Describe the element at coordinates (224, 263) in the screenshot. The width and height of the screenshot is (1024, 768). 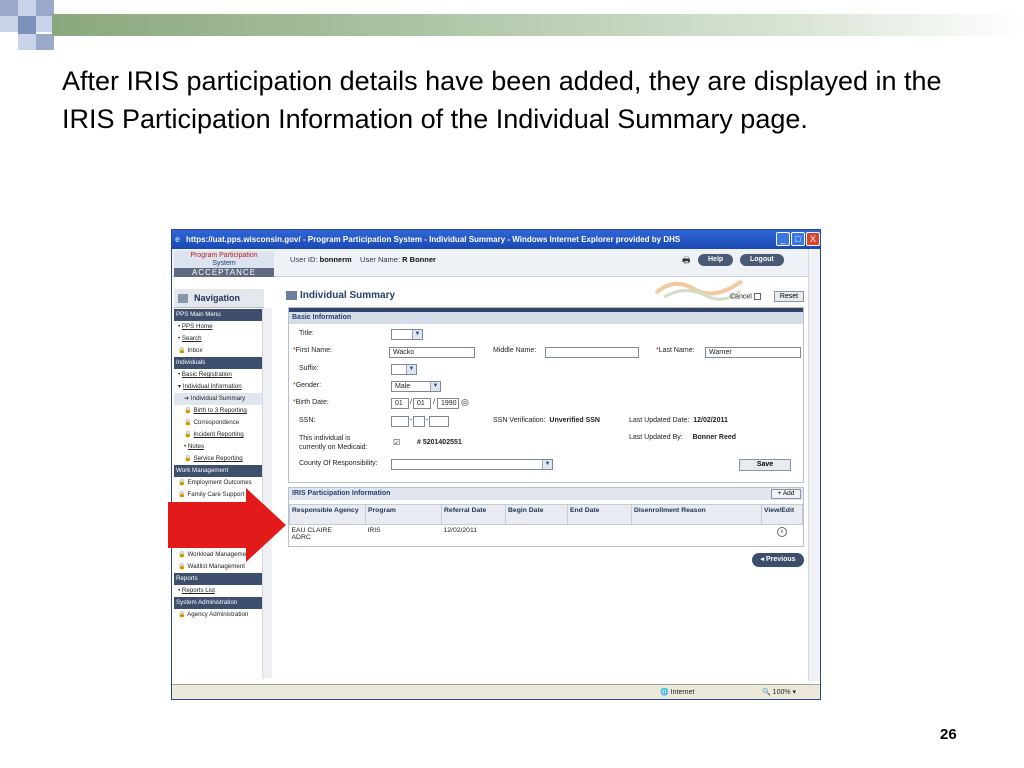
I see `logo-line2: System` at that location.